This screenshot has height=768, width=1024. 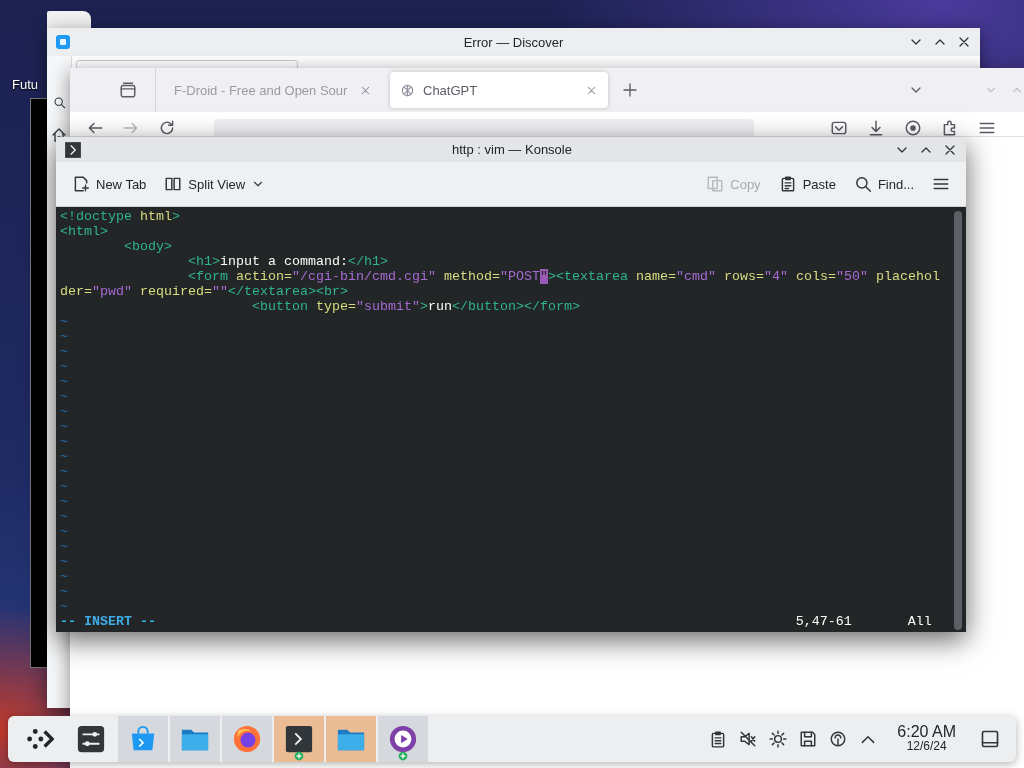 I want to click on download-icon, so click(x=876, y=127).